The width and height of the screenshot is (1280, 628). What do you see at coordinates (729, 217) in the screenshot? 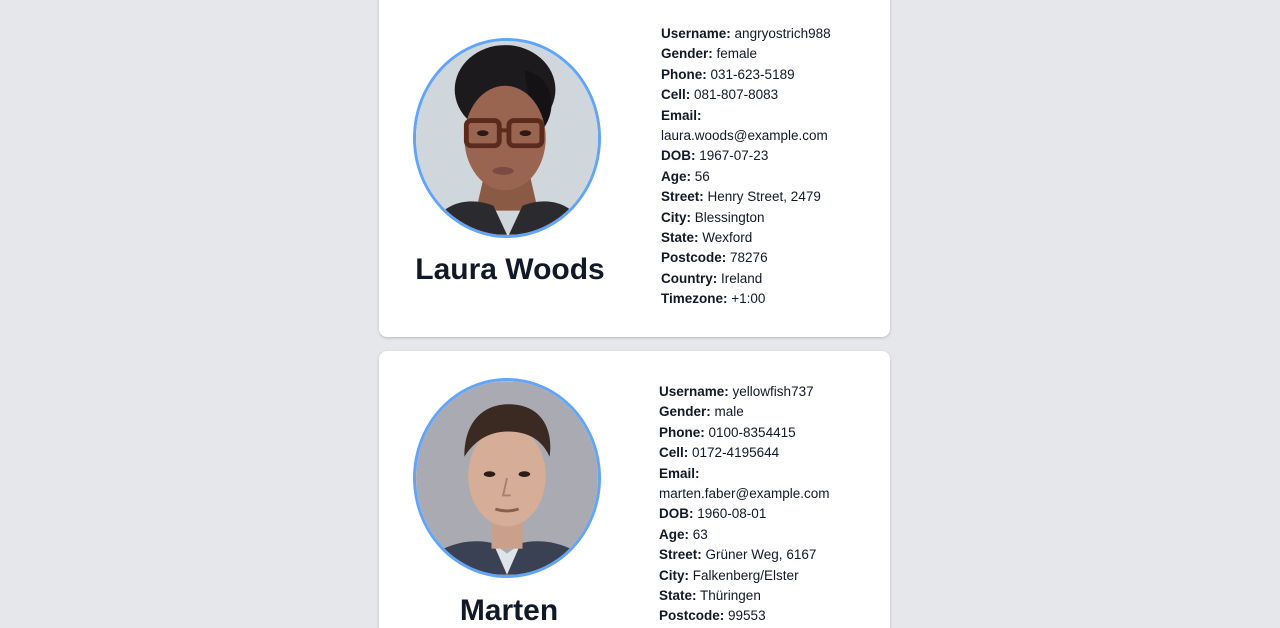
I see `city-value: Blessington` at bounding box center [729, 217].